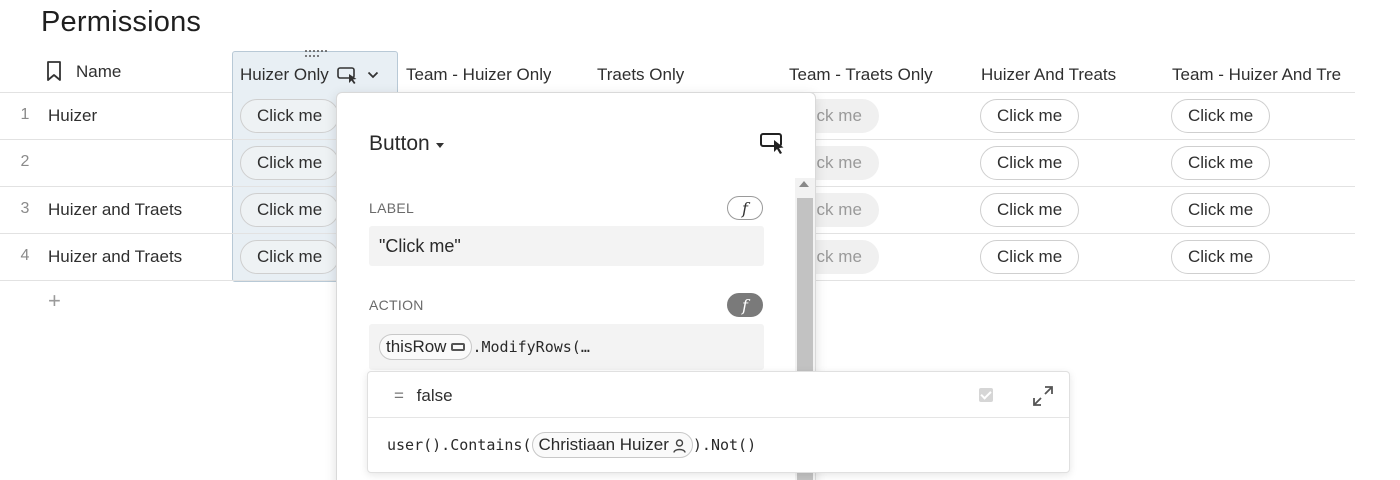  I want to click on formula-start: user().Contains(, so click(459, 445).